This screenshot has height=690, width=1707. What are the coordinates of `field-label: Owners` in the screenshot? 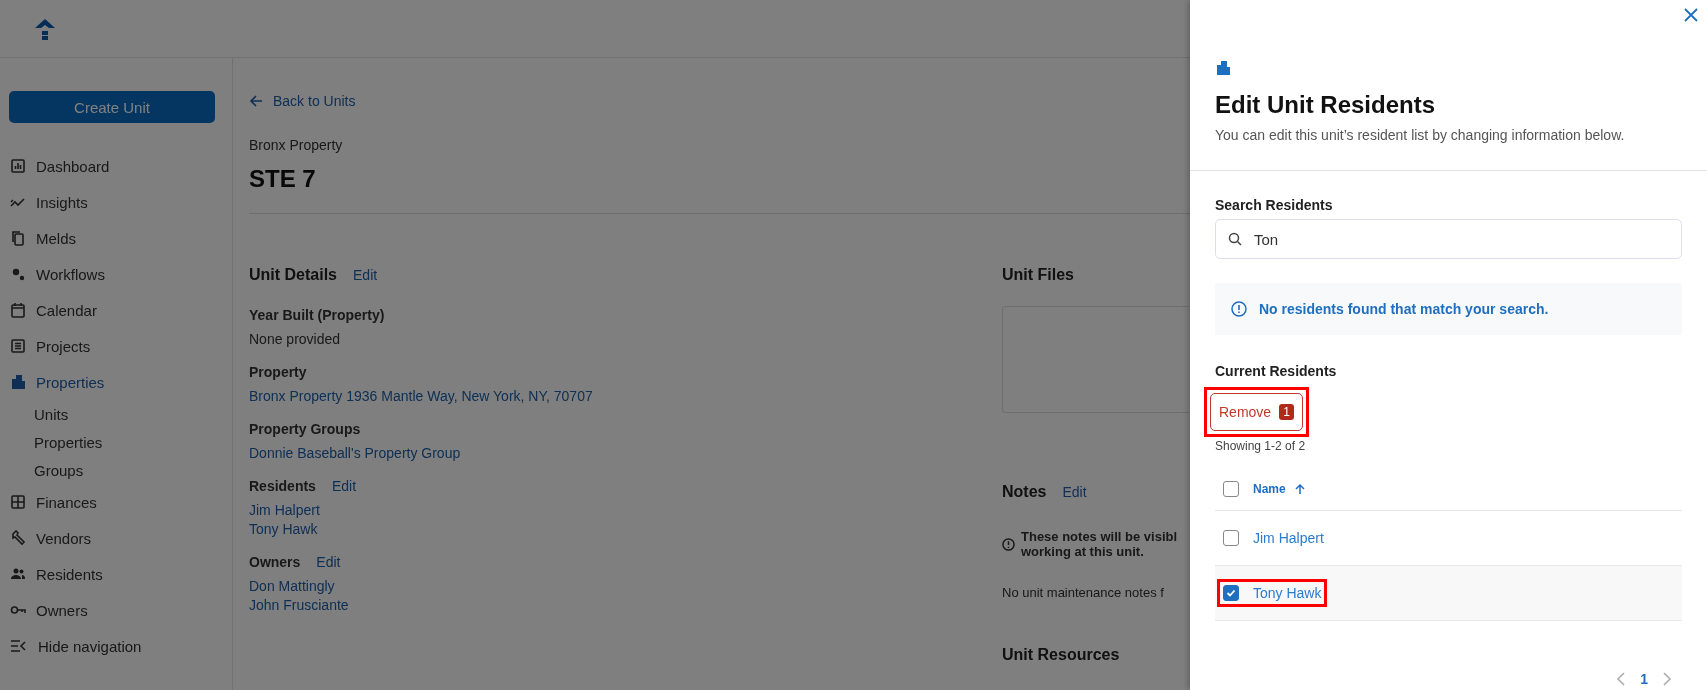 It's located at (275, 562).